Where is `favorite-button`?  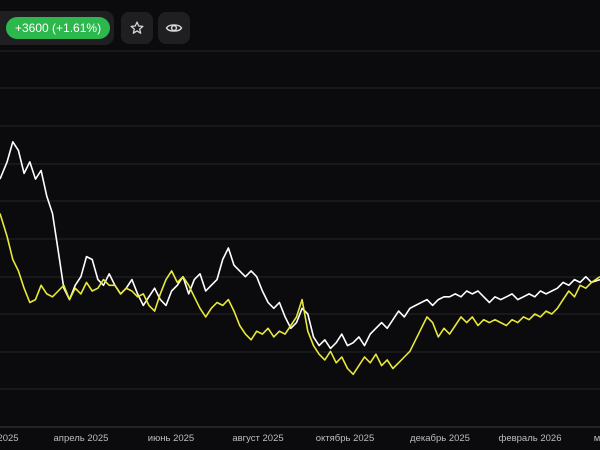
favorite-button is located at coordinates (137, 28).